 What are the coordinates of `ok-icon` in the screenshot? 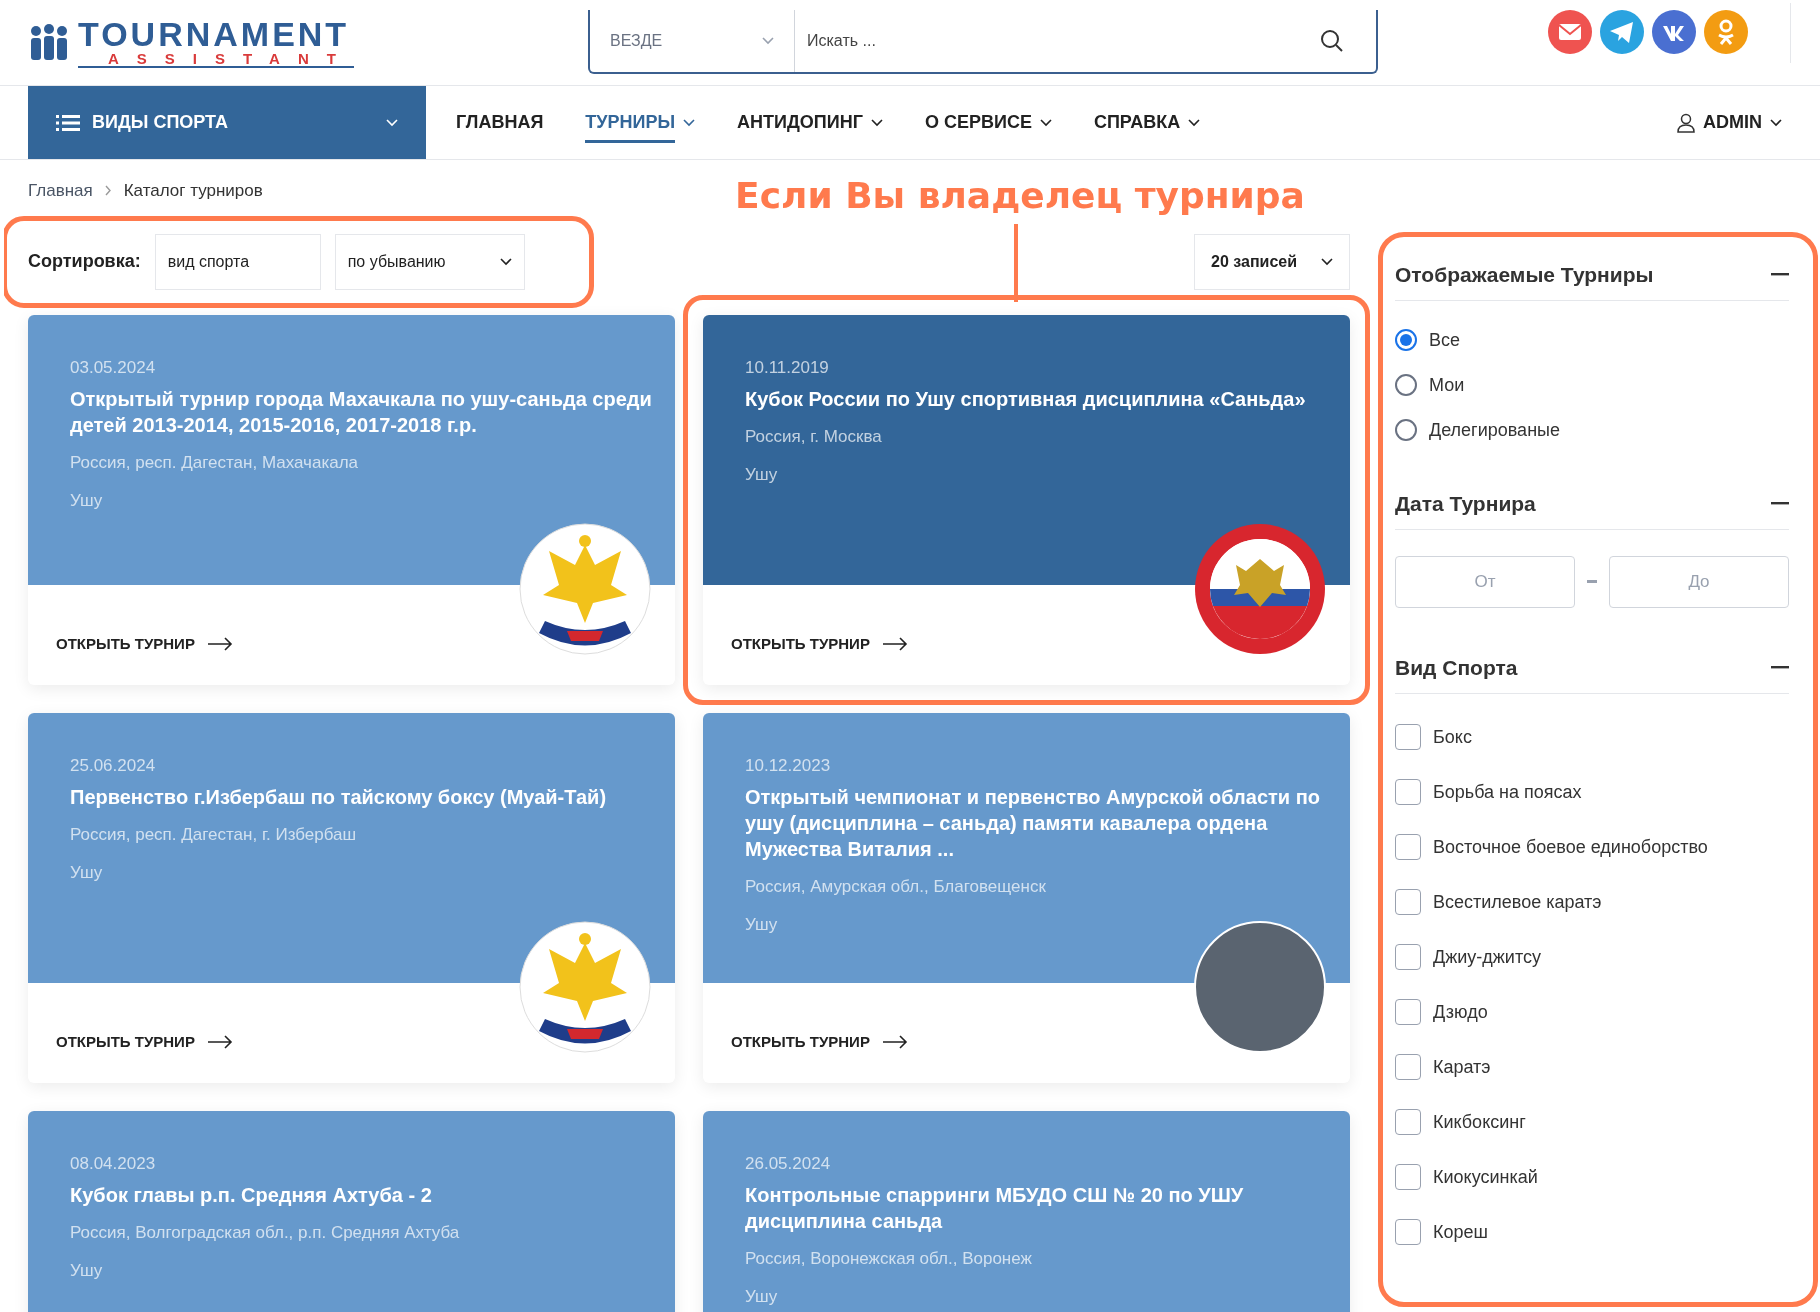 It's located at (1726, 31).